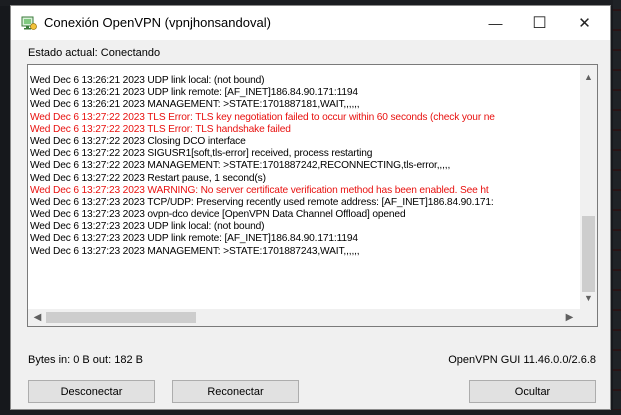 The width and height of the screenshot is (621, 415). What do you see at coordinates (37, 317) in the screenshot?
I see `scroll-left-icon: ◀` at bounding box center [37, 317].